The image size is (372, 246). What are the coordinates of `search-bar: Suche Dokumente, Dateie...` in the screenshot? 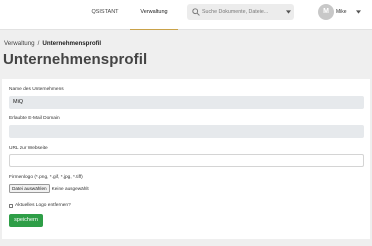 It's located at (240, 12).